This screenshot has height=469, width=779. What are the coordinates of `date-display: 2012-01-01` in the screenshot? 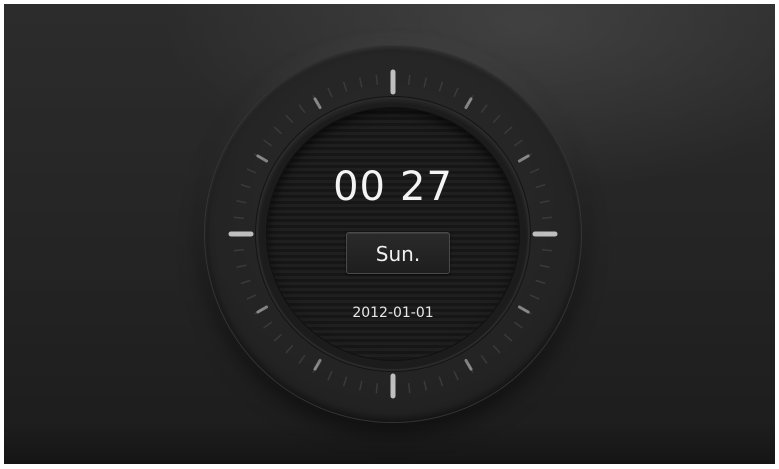 It's located at (393, 313).